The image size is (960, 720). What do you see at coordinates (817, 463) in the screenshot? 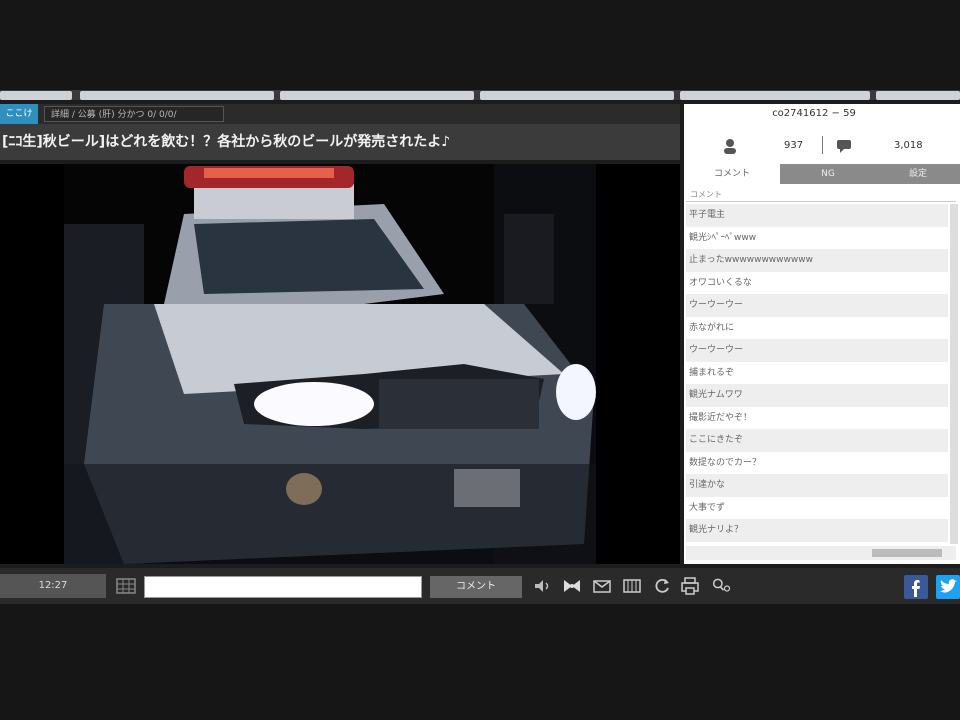
I see `comment-item: 数提なのでカー？` at bounding box center [817, 463].